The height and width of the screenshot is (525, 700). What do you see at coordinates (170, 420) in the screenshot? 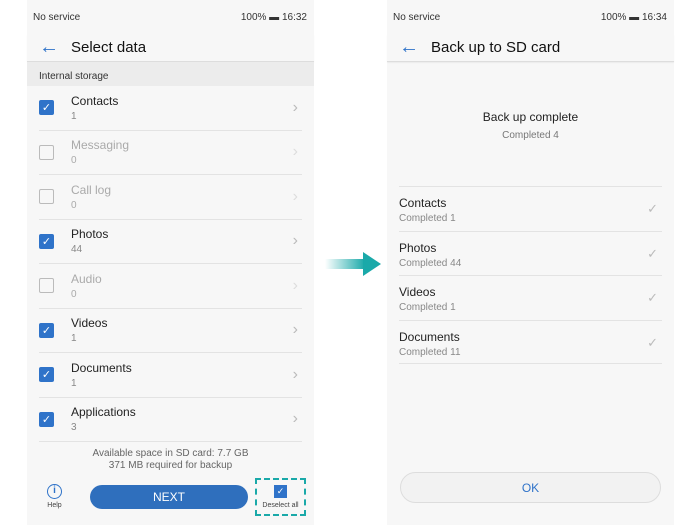
I see `list-item: ✓ Applications 3 ›` at bounding box center [170, 420].